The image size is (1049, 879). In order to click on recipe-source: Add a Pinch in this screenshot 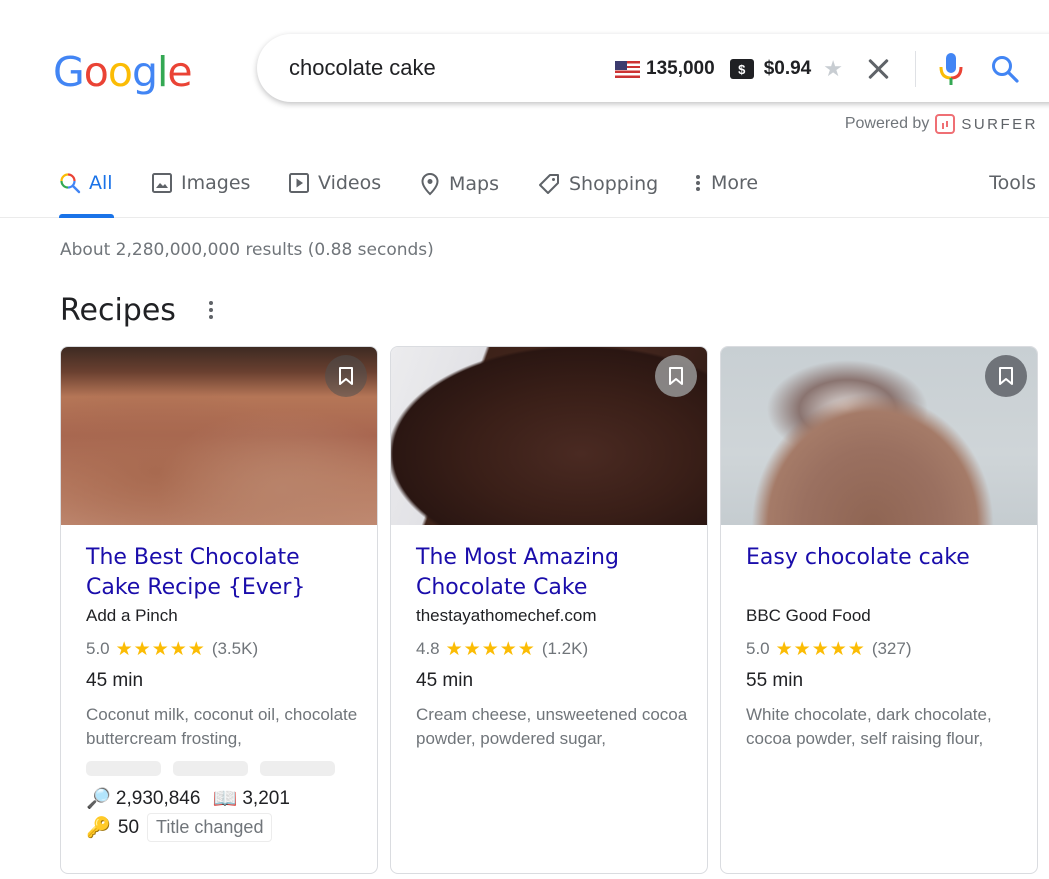, I will do `click(132, 615)`.